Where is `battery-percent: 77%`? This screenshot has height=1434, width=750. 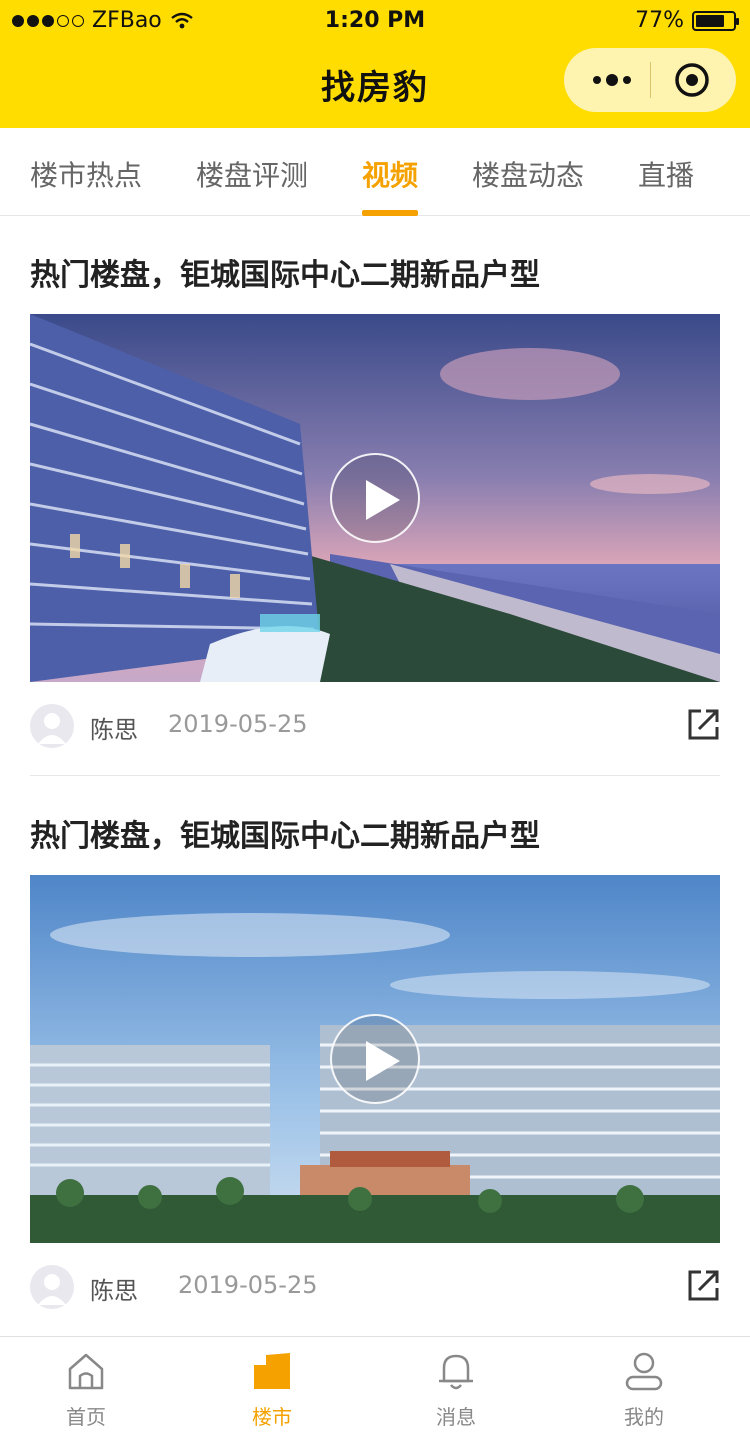
battery-percent: 77% is located at coordinates (659, 20).